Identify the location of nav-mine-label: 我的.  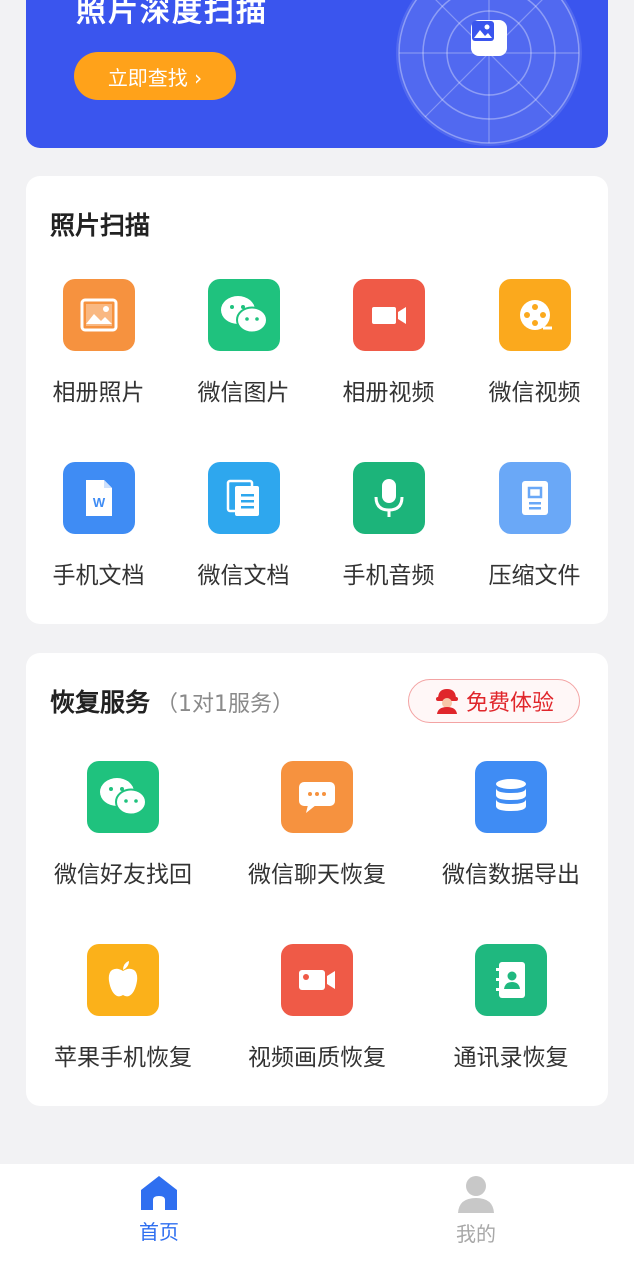
(476, 1234).